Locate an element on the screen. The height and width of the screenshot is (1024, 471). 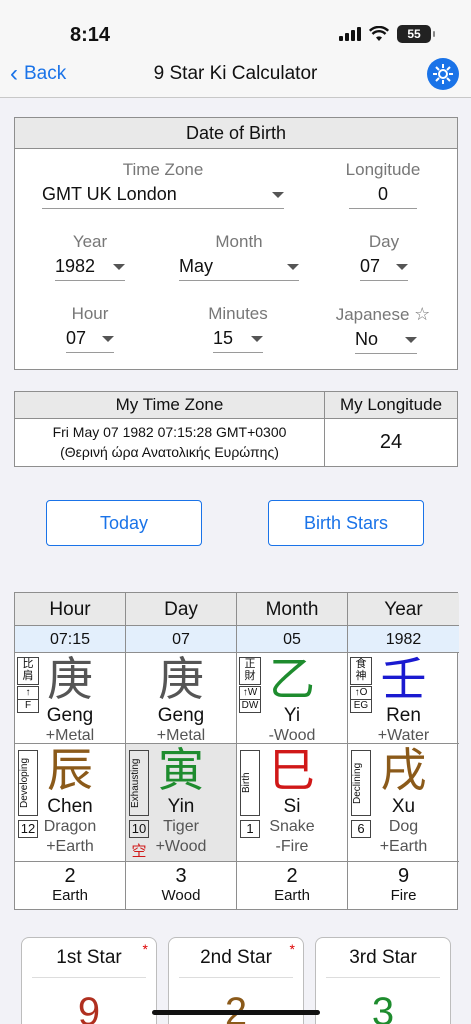
my-longitude-header: My Longitude is located at coordinates (391, 405).